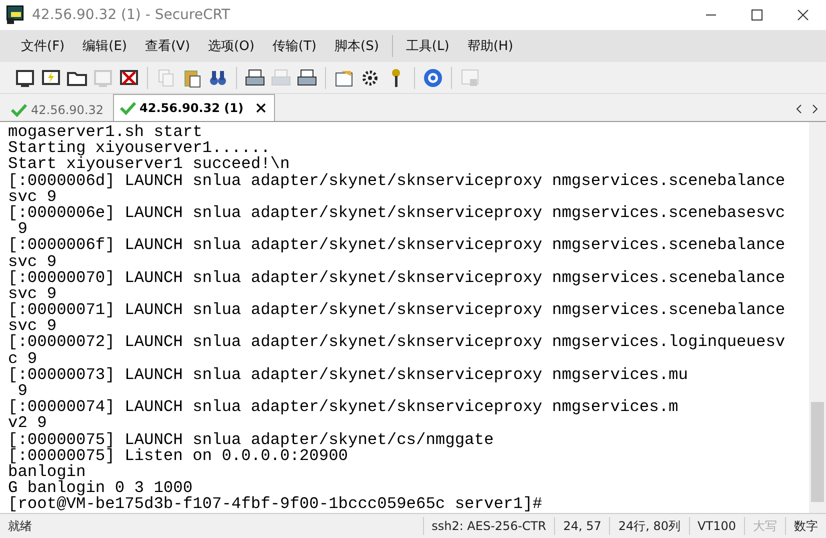 Image resolution: width=826 pixels, height=538 pixels. What do you see at coordinates (427, 46) in the screenshot?
I see `menu-item: 工具(L)` at bounding box center [427, 46].